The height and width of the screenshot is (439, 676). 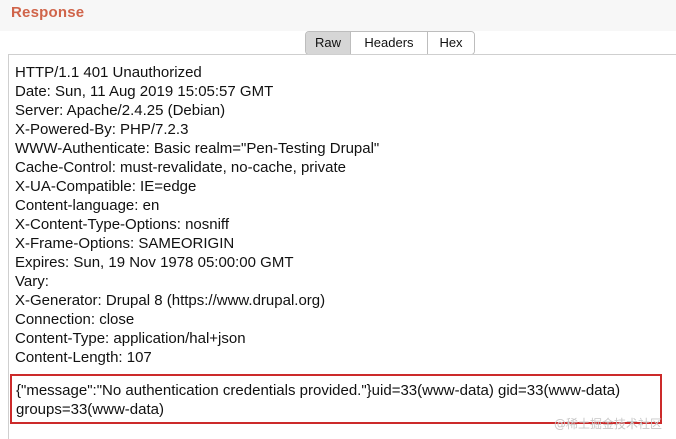 What do you see at coordinates (102, 129) in the screenshot?
I see `header-line: X-Powered-By: PHP/7.2.3` at bounding box center [102, 129].